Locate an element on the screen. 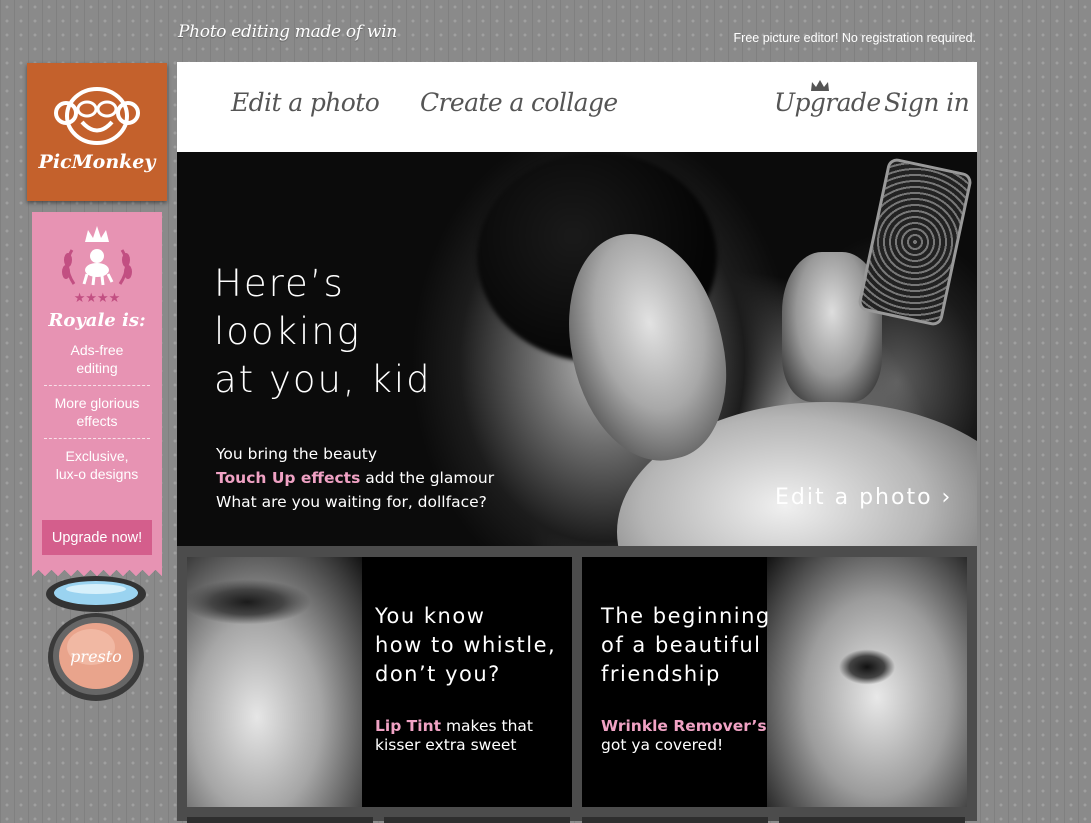 The height and width of the screenshot is (823, 1091). card-photo-lips is located at coordinates (274, 682).